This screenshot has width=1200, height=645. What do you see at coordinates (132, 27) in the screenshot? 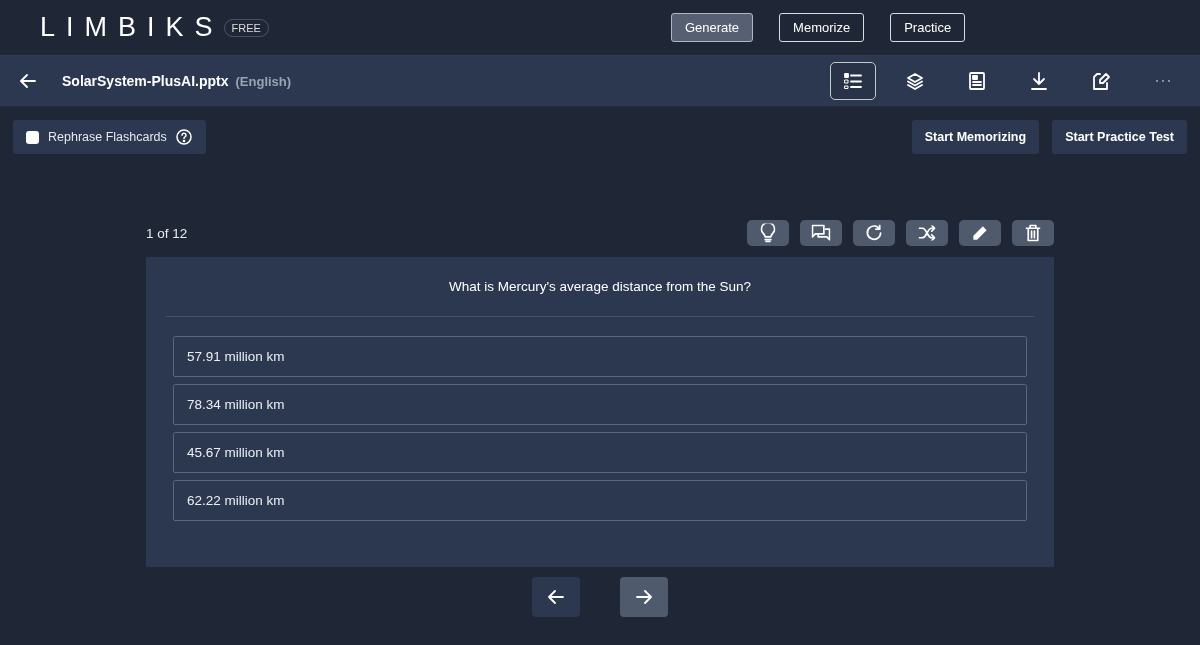
I see `logo: LIMBIKS` at bounding box center [132, 27].